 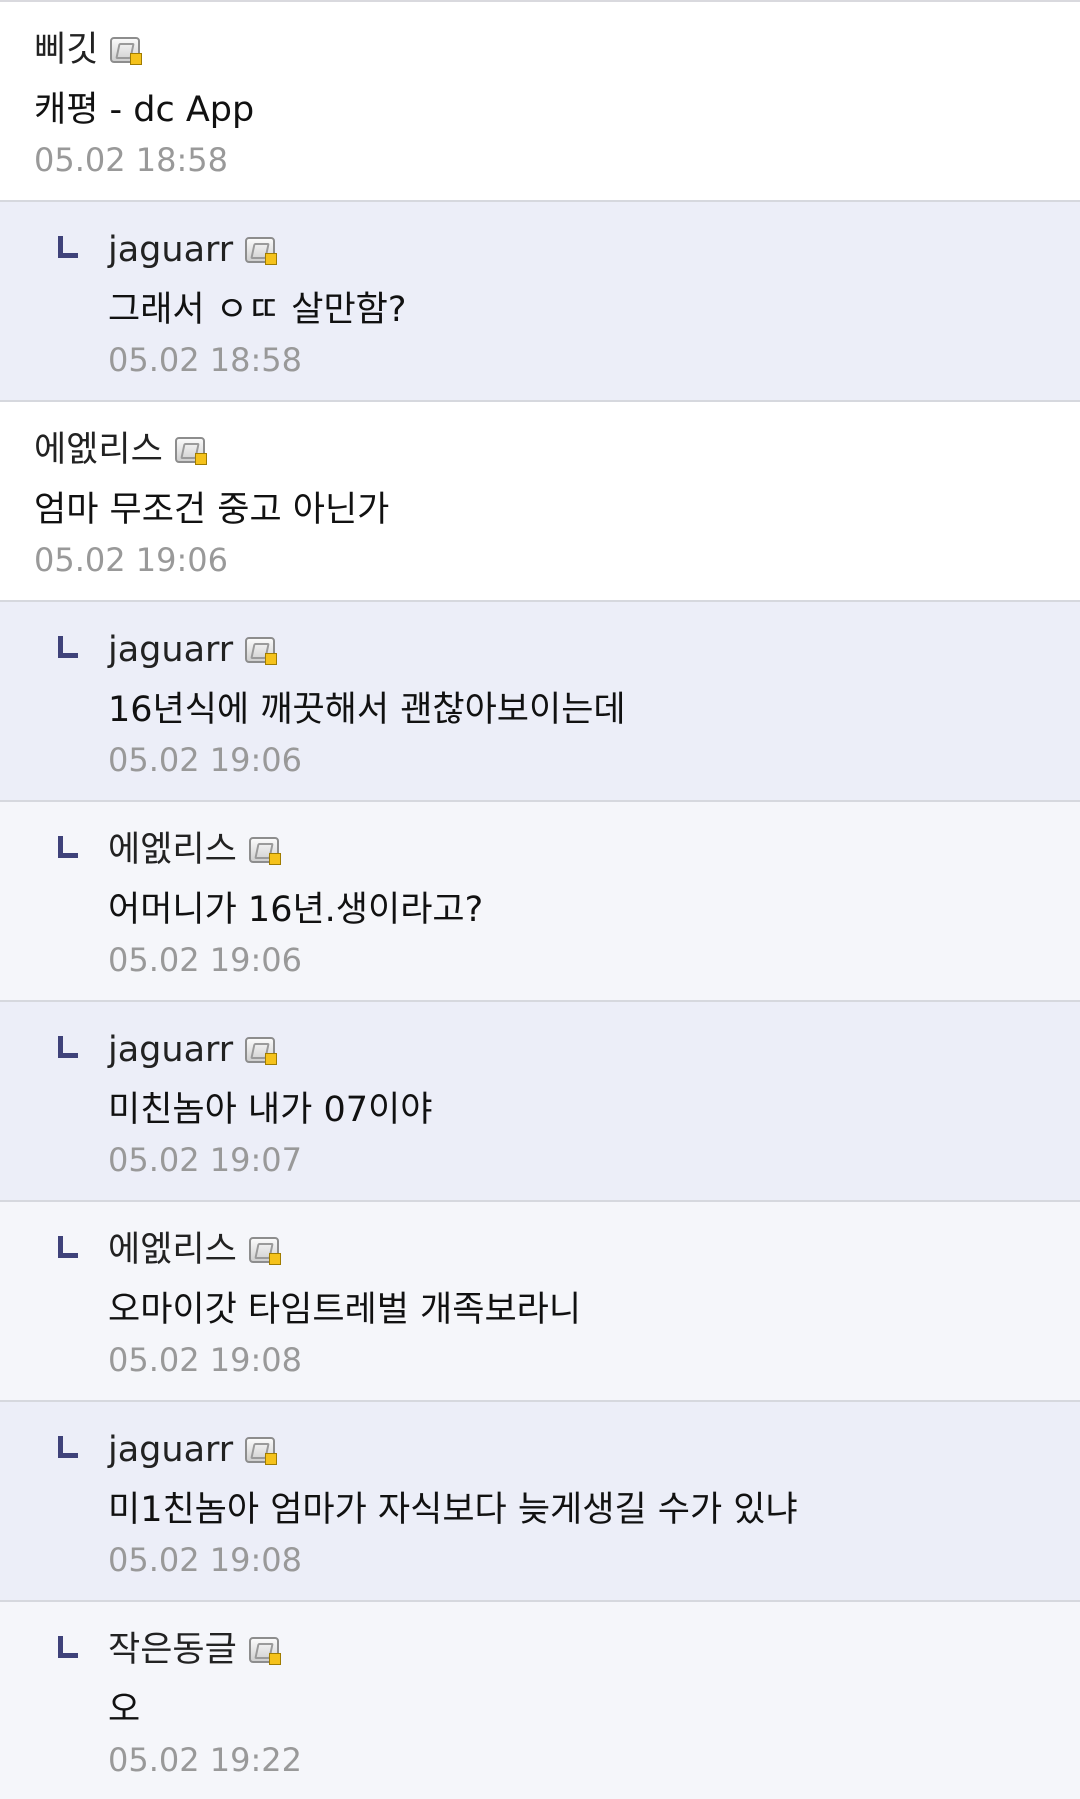 What do you see at coordinates (540, 1102) in the screenshot?
I see `reply-item: jaguarr 미친놈아 내가 07이야 05.02 19:07` at bounding box center [540, 1102].